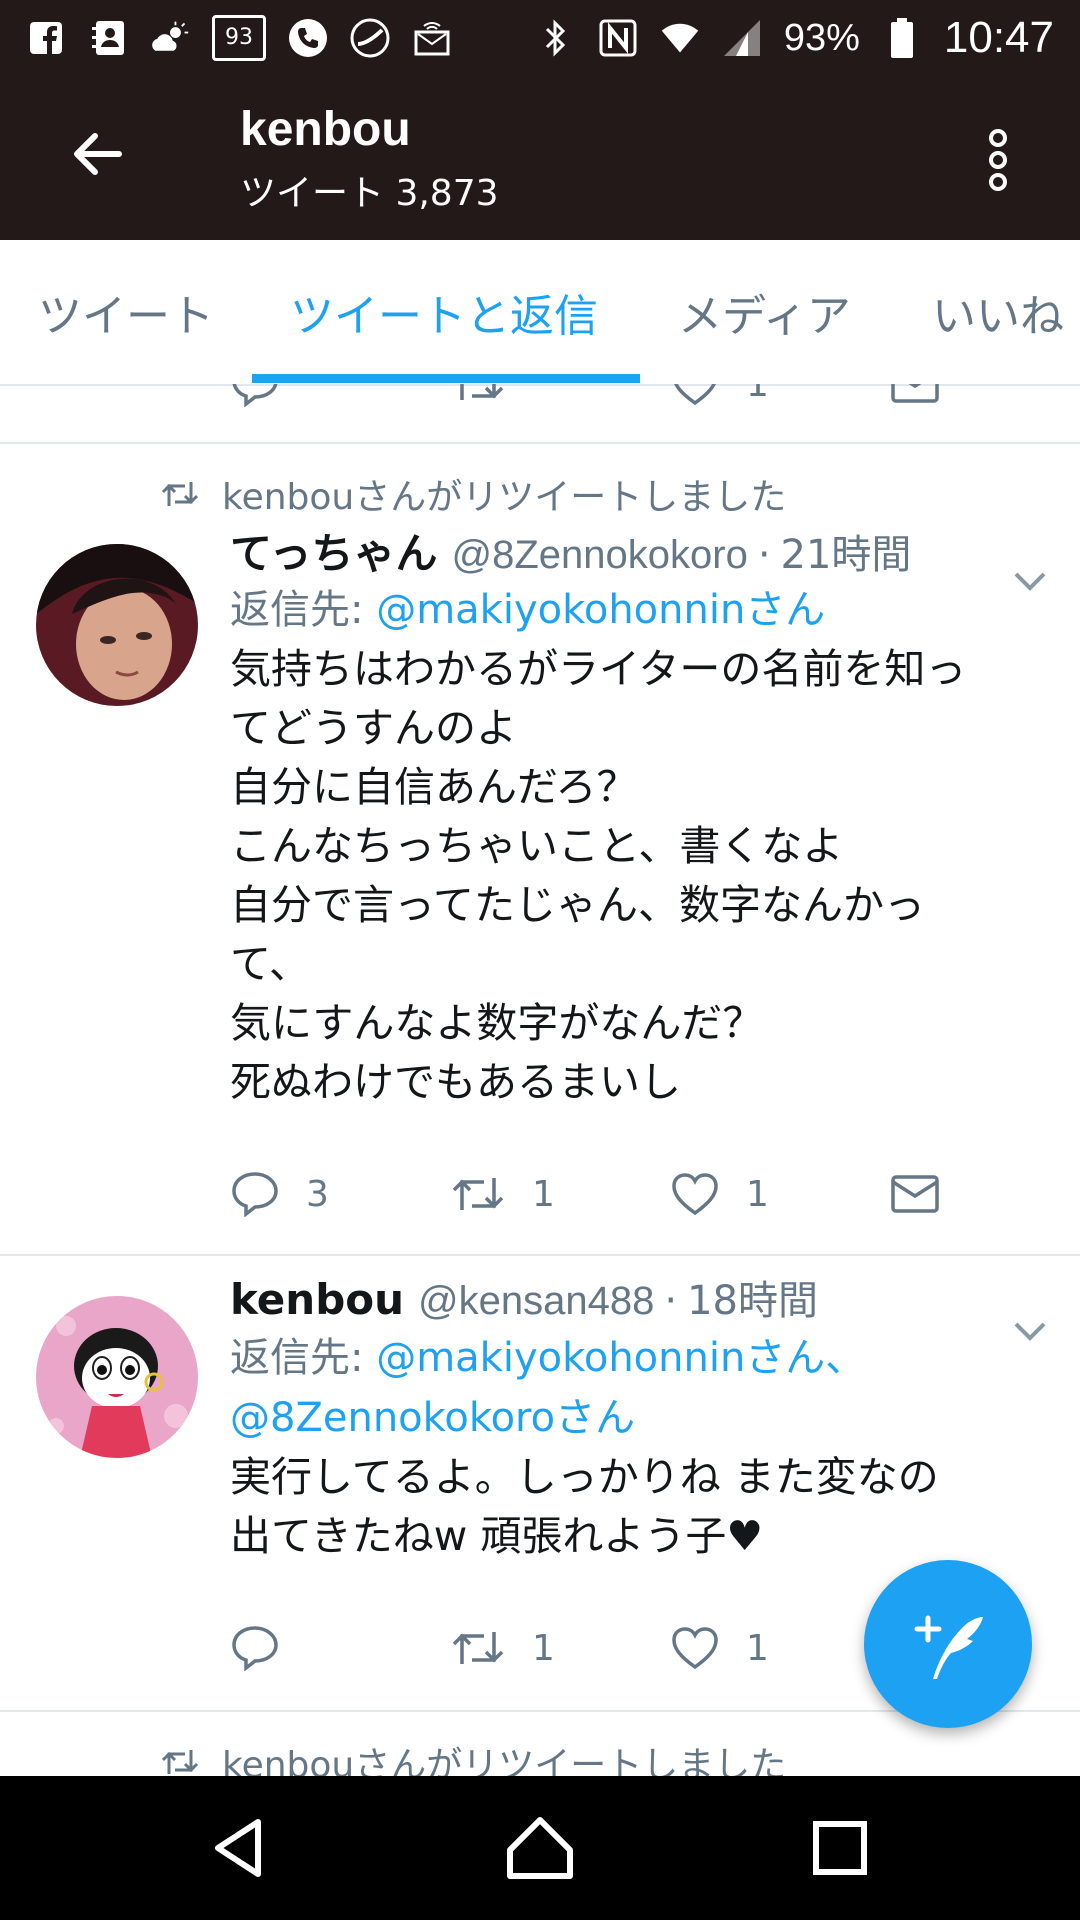 Image resolution: width=1080 pixels, height=1920 pixels. I want to click on tweet-text-line: こんなちっちゃいこと、書くなよ, so click(537, 846).